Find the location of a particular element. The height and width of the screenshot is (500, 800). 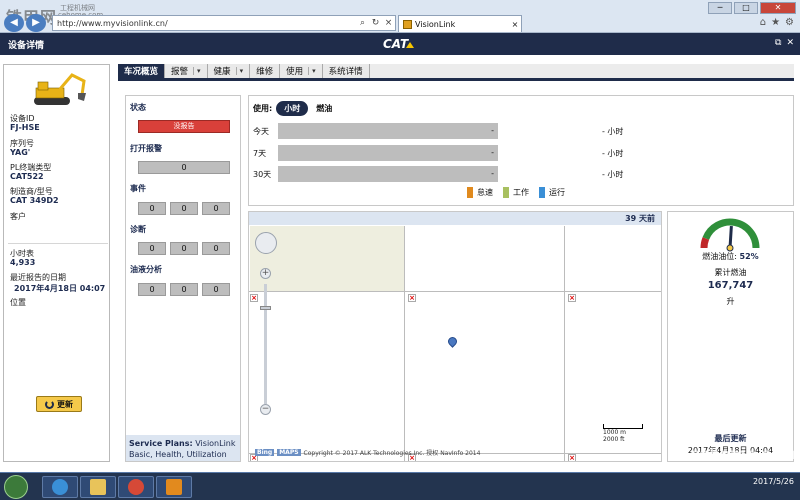

legend-item: 工作 is located at coordinates (516, 192).